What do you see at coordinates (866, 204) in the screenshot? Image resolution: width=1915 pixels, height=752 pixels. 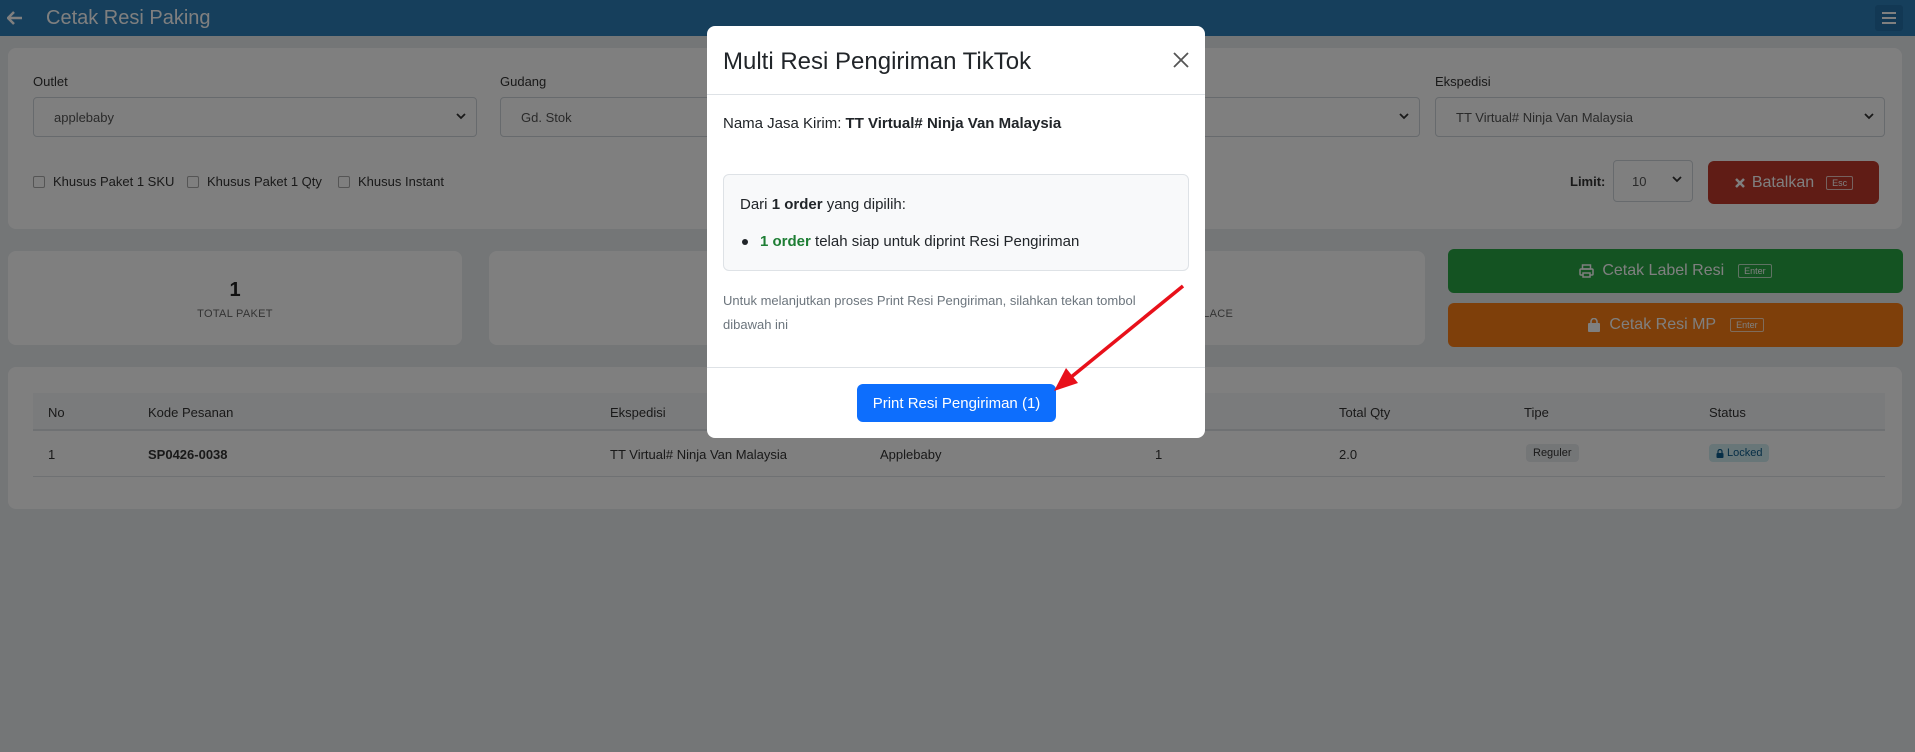 I see `summary-text: yang dipilih:` at bounding box center [866, 204].